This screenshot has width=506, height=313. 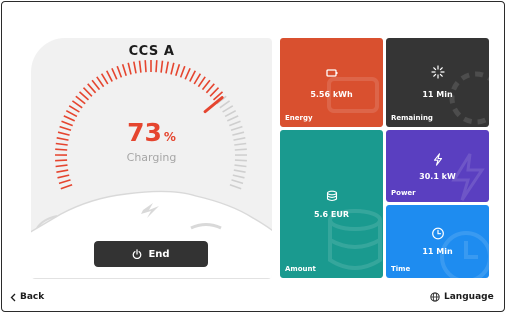 What do you see at coordinates (435, 297) in the screenshot?
I see `globe-icon` at bounding box center [435, 297].